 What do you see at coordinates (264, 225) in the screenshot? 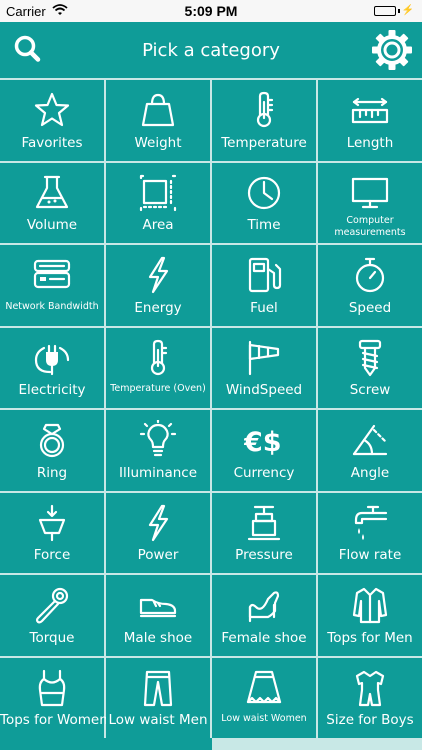
I see `category-label: Time` at bounding box center [264, 225].